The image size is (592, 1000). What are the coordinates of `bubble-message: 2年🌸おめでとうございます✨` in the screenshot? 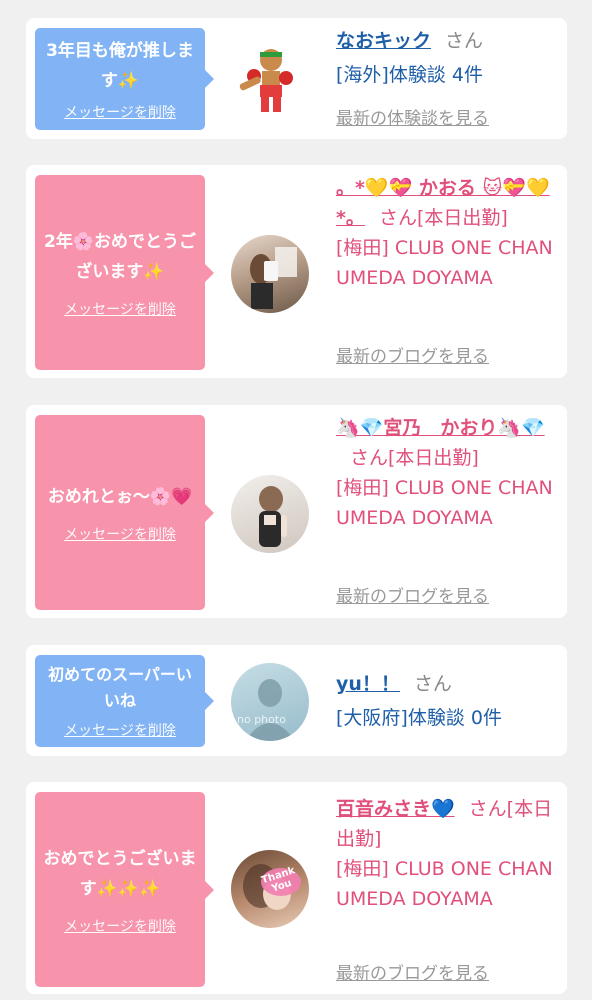 It's located at (120, 256).